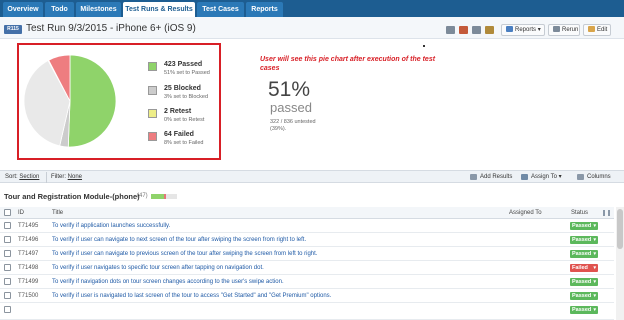 The width and height of the screenshot is (624, 320). Describe the element at coordinates (473, 177) in the screenshot. I see `add-results-icon` at that location.